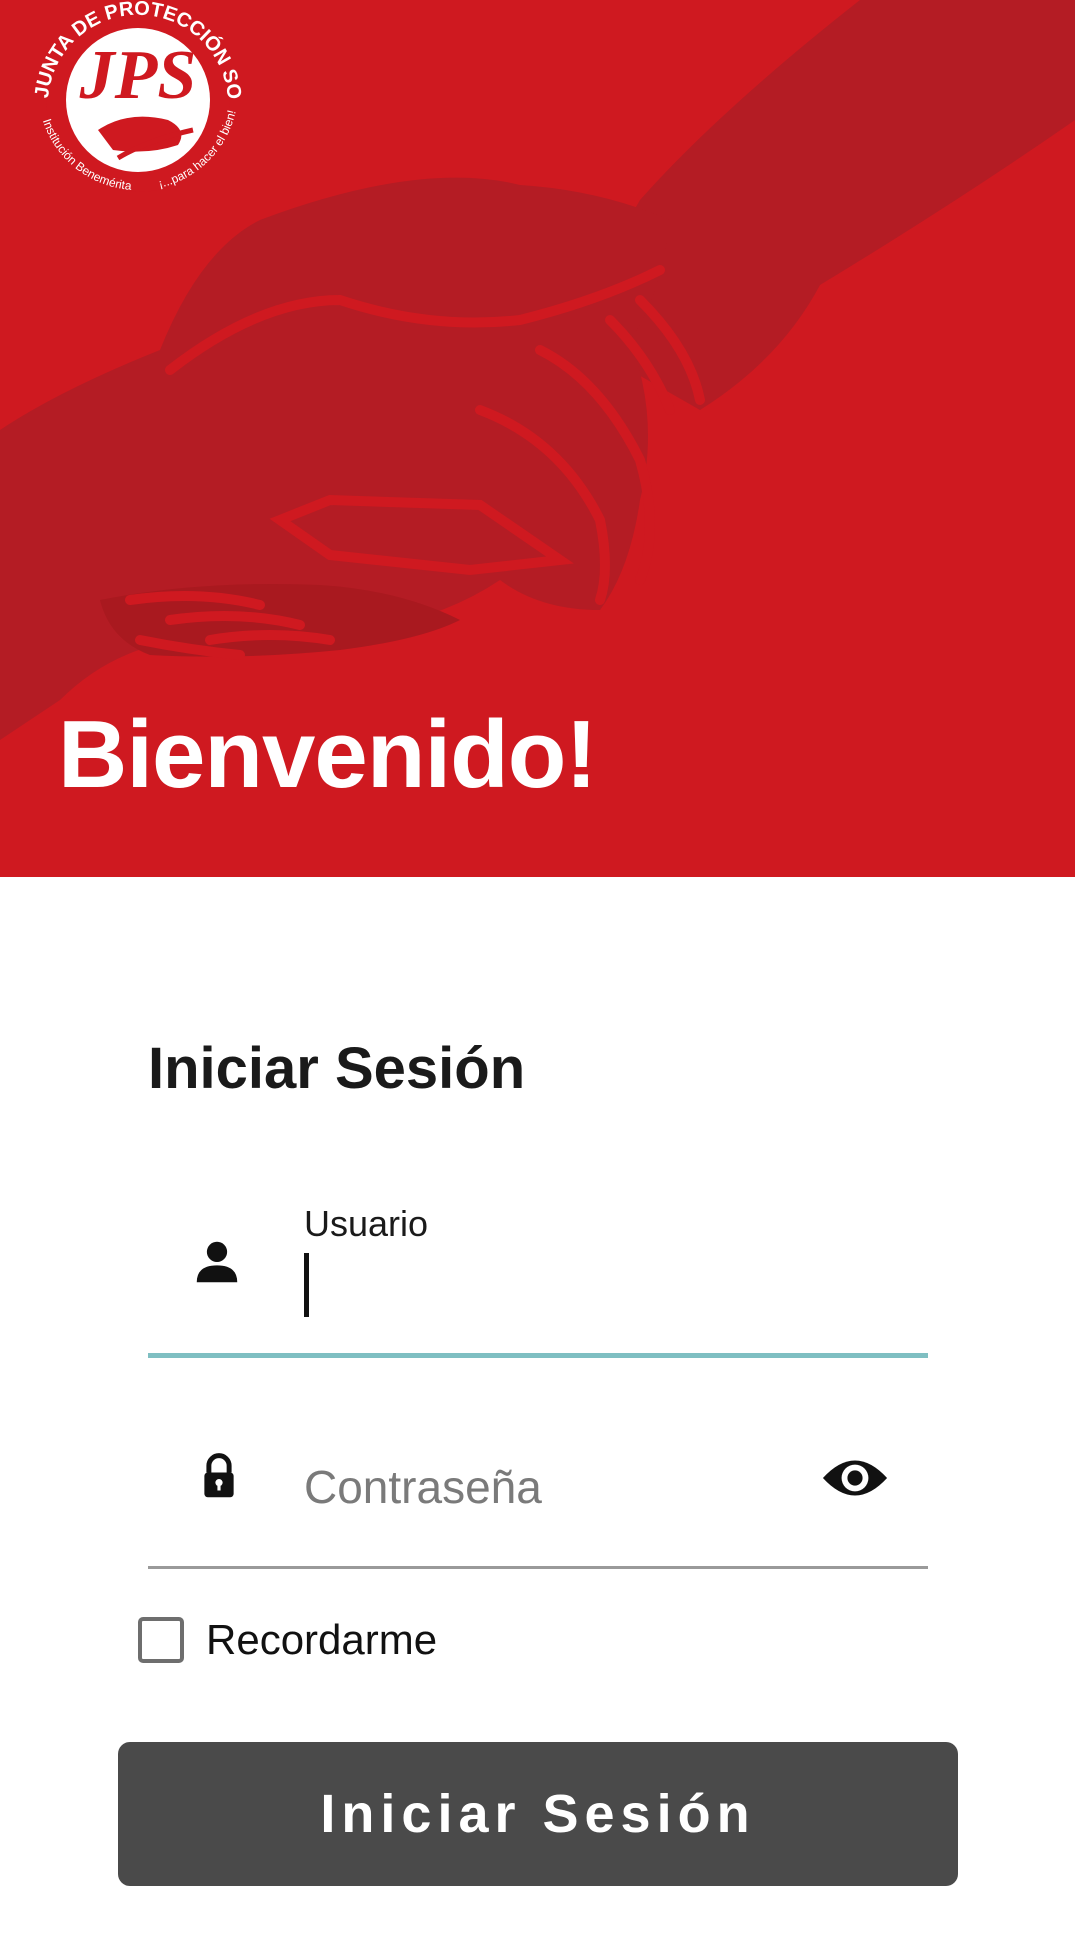 This screenshot has height=1943, width=1075. Describe the element at coordinates (594, 1290) in the screenshot. I see `username-input` at that location.